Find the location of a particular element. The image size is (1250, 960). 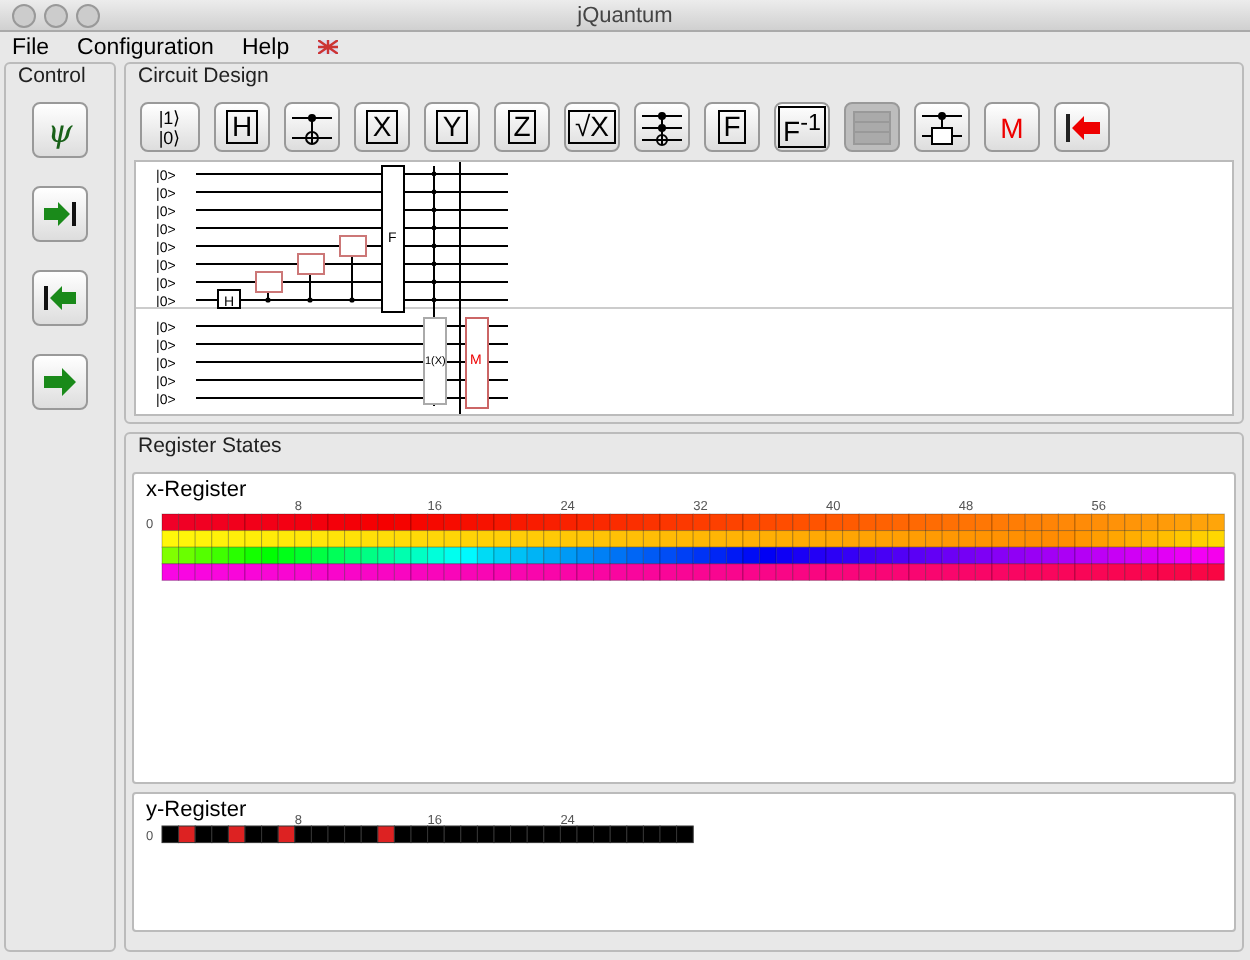

phase-gate-button is located at coordinates (942, 127).